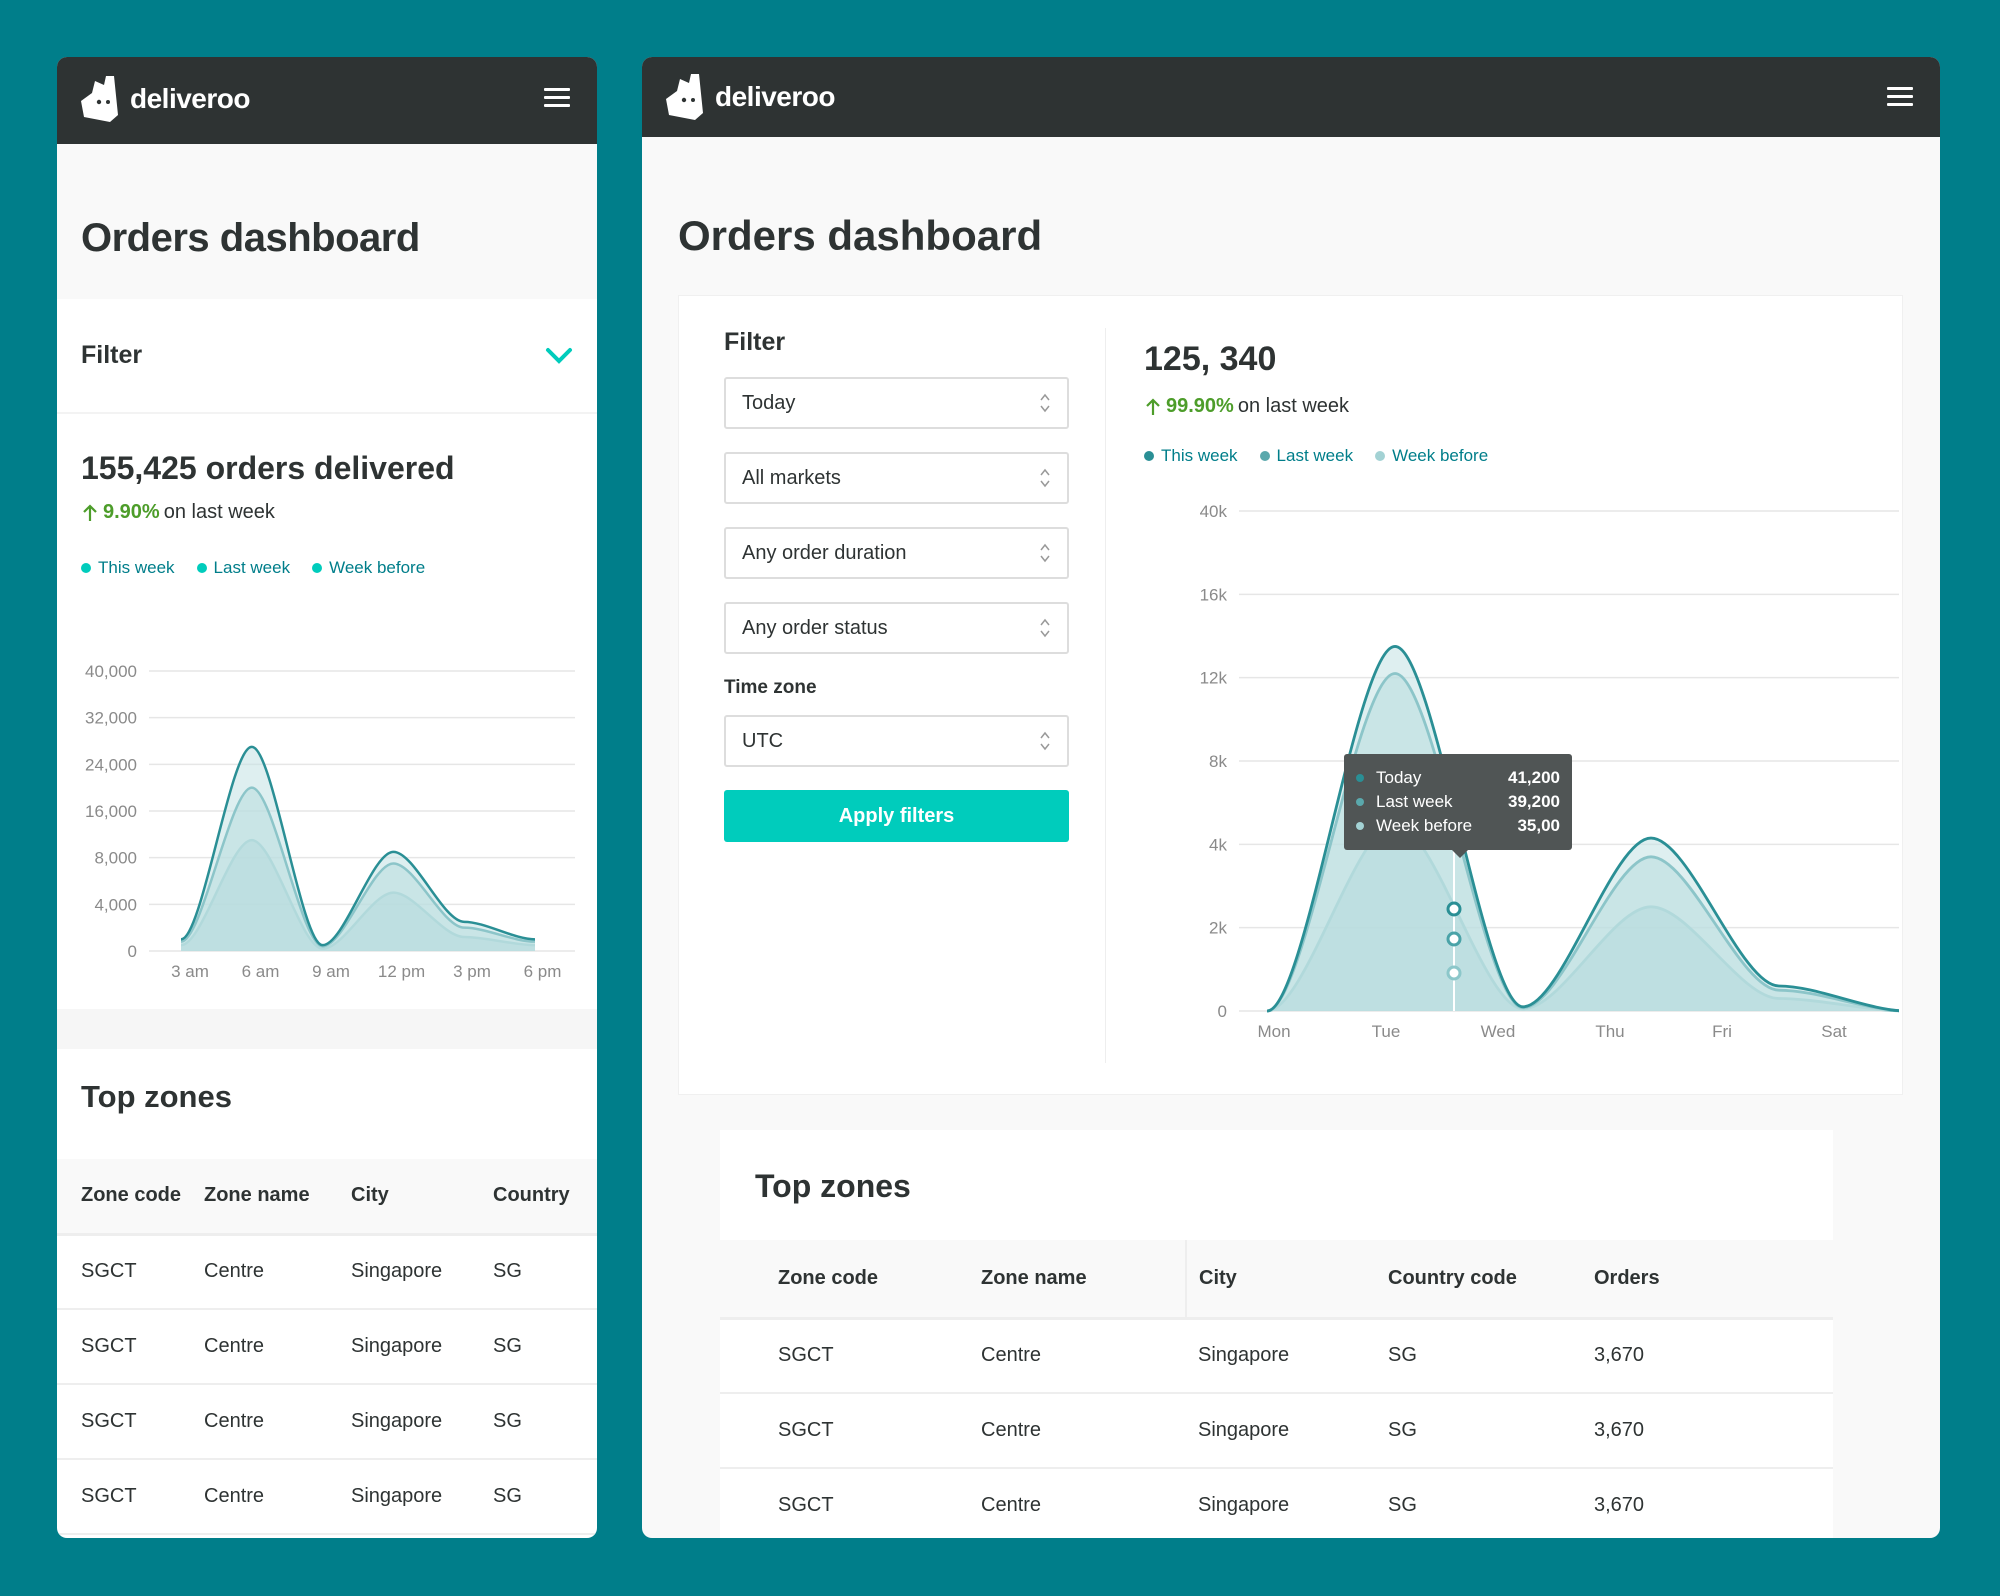 The width and height of the screenshot is (2000, 1596). I want to click on timezone-select: UTC, so click(896, 741).